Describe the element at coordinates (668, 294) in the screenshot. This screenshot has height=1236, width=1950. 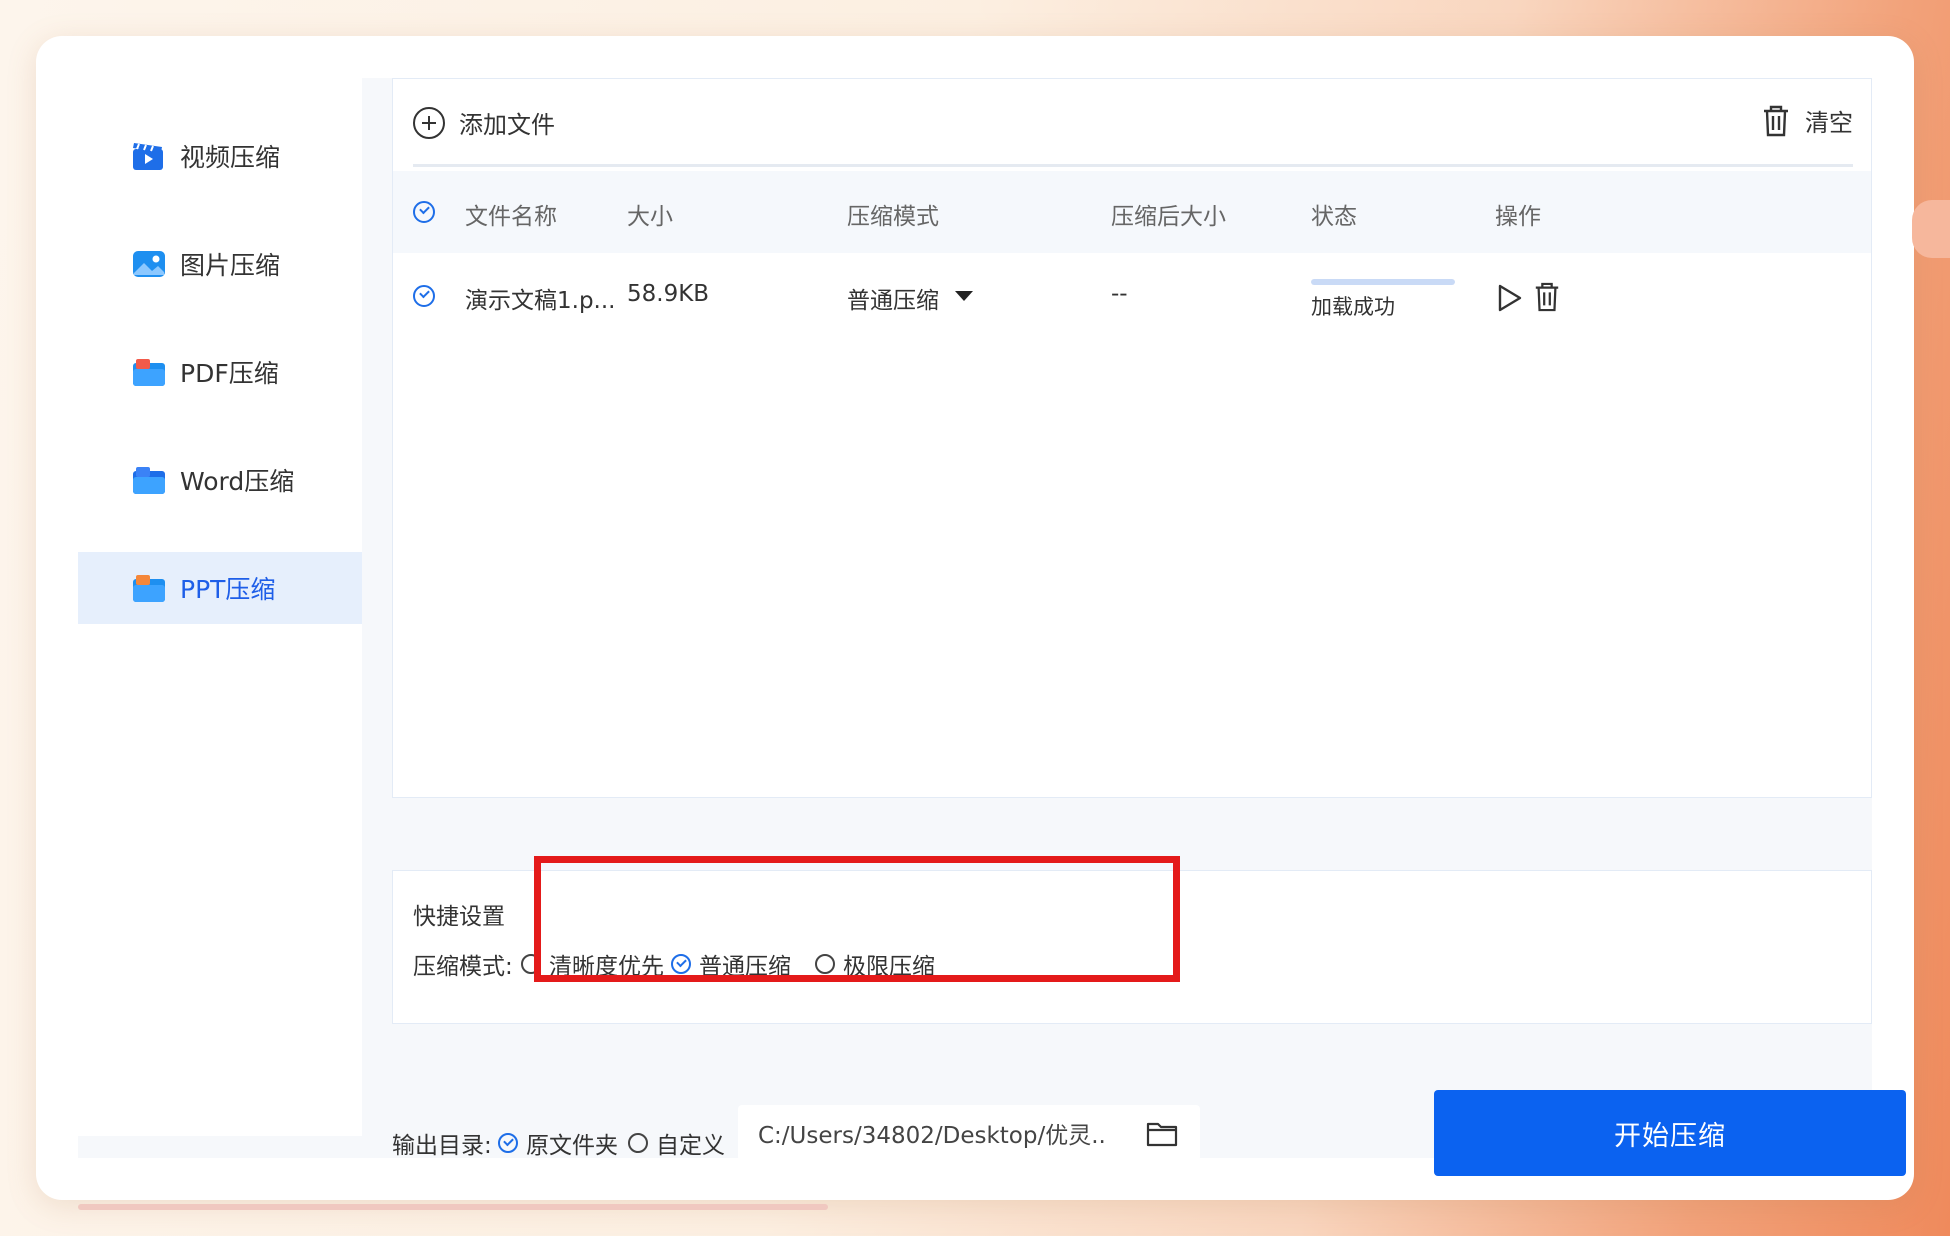
I see `file-size: 58.9KB` at that location.